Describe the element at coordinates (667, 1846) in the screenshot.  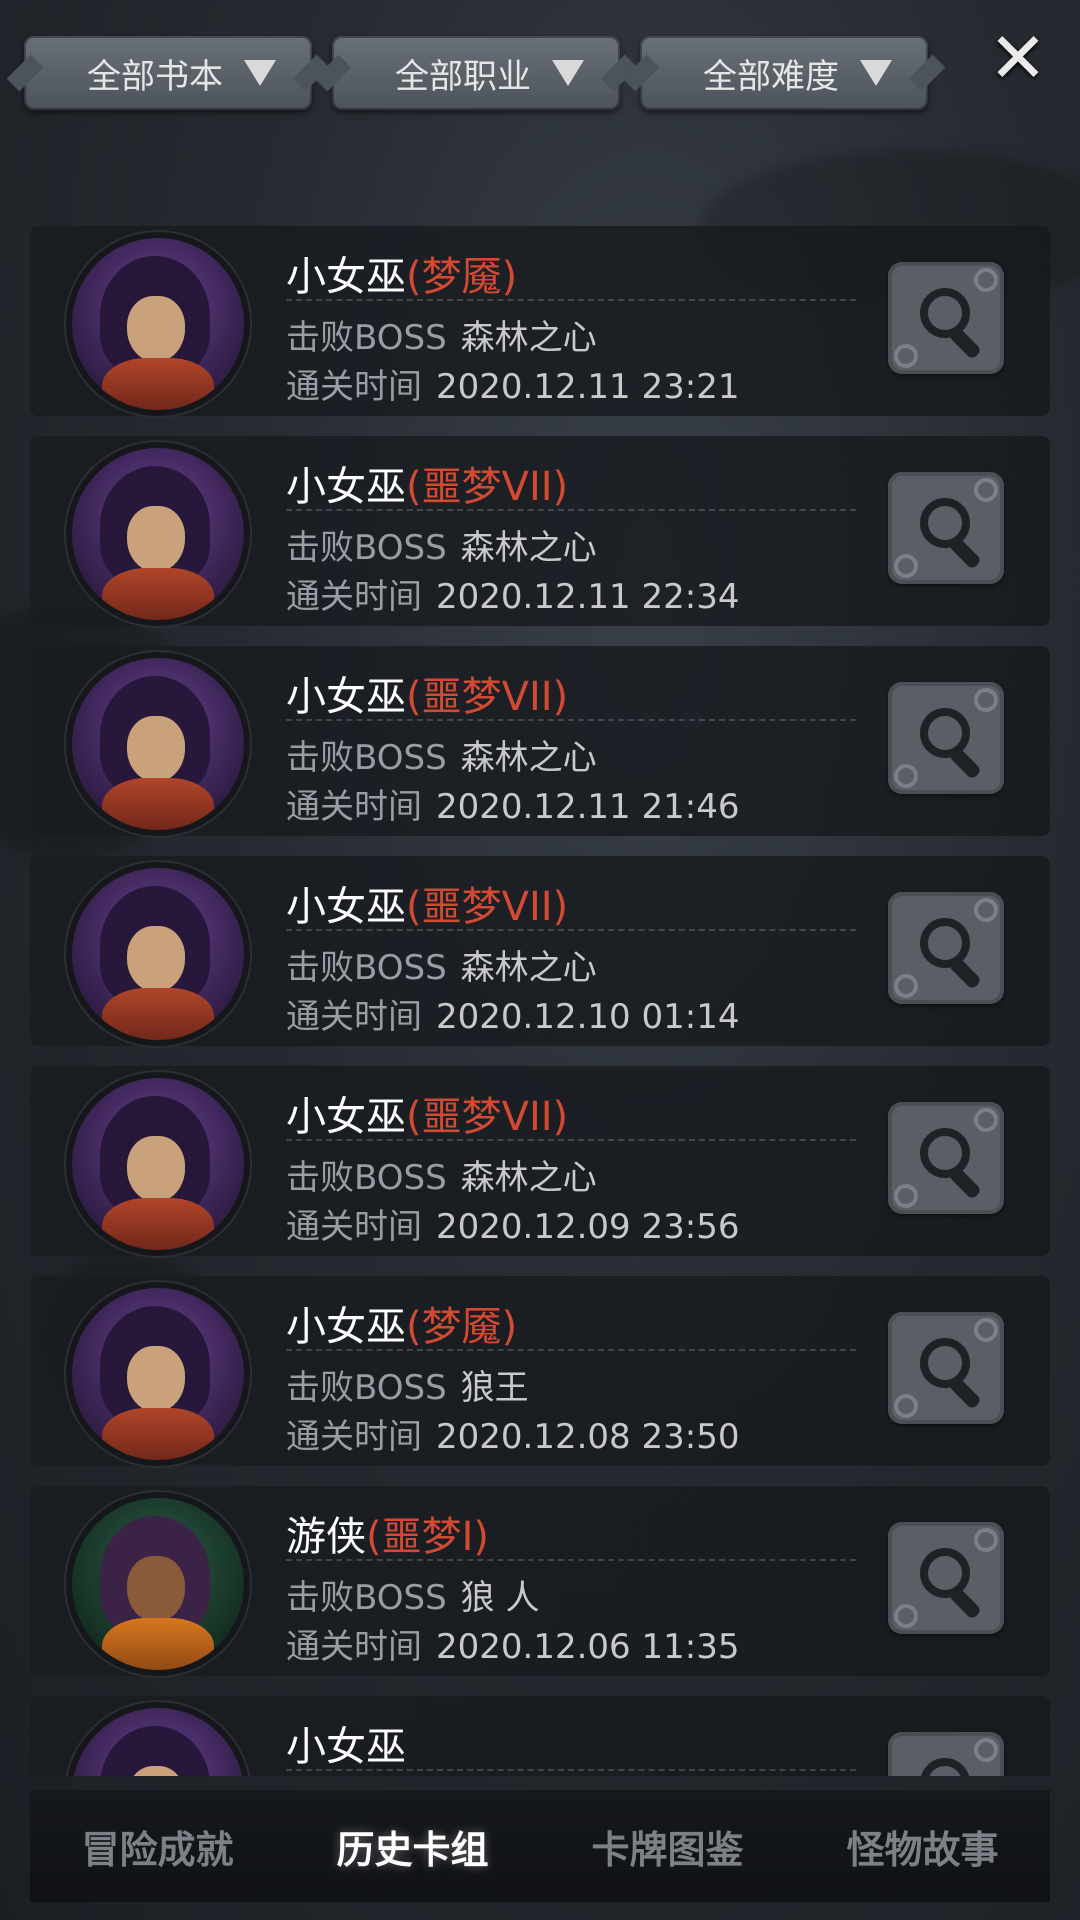
I see `tab-card-collection: 卡牌图鉴` at that location.